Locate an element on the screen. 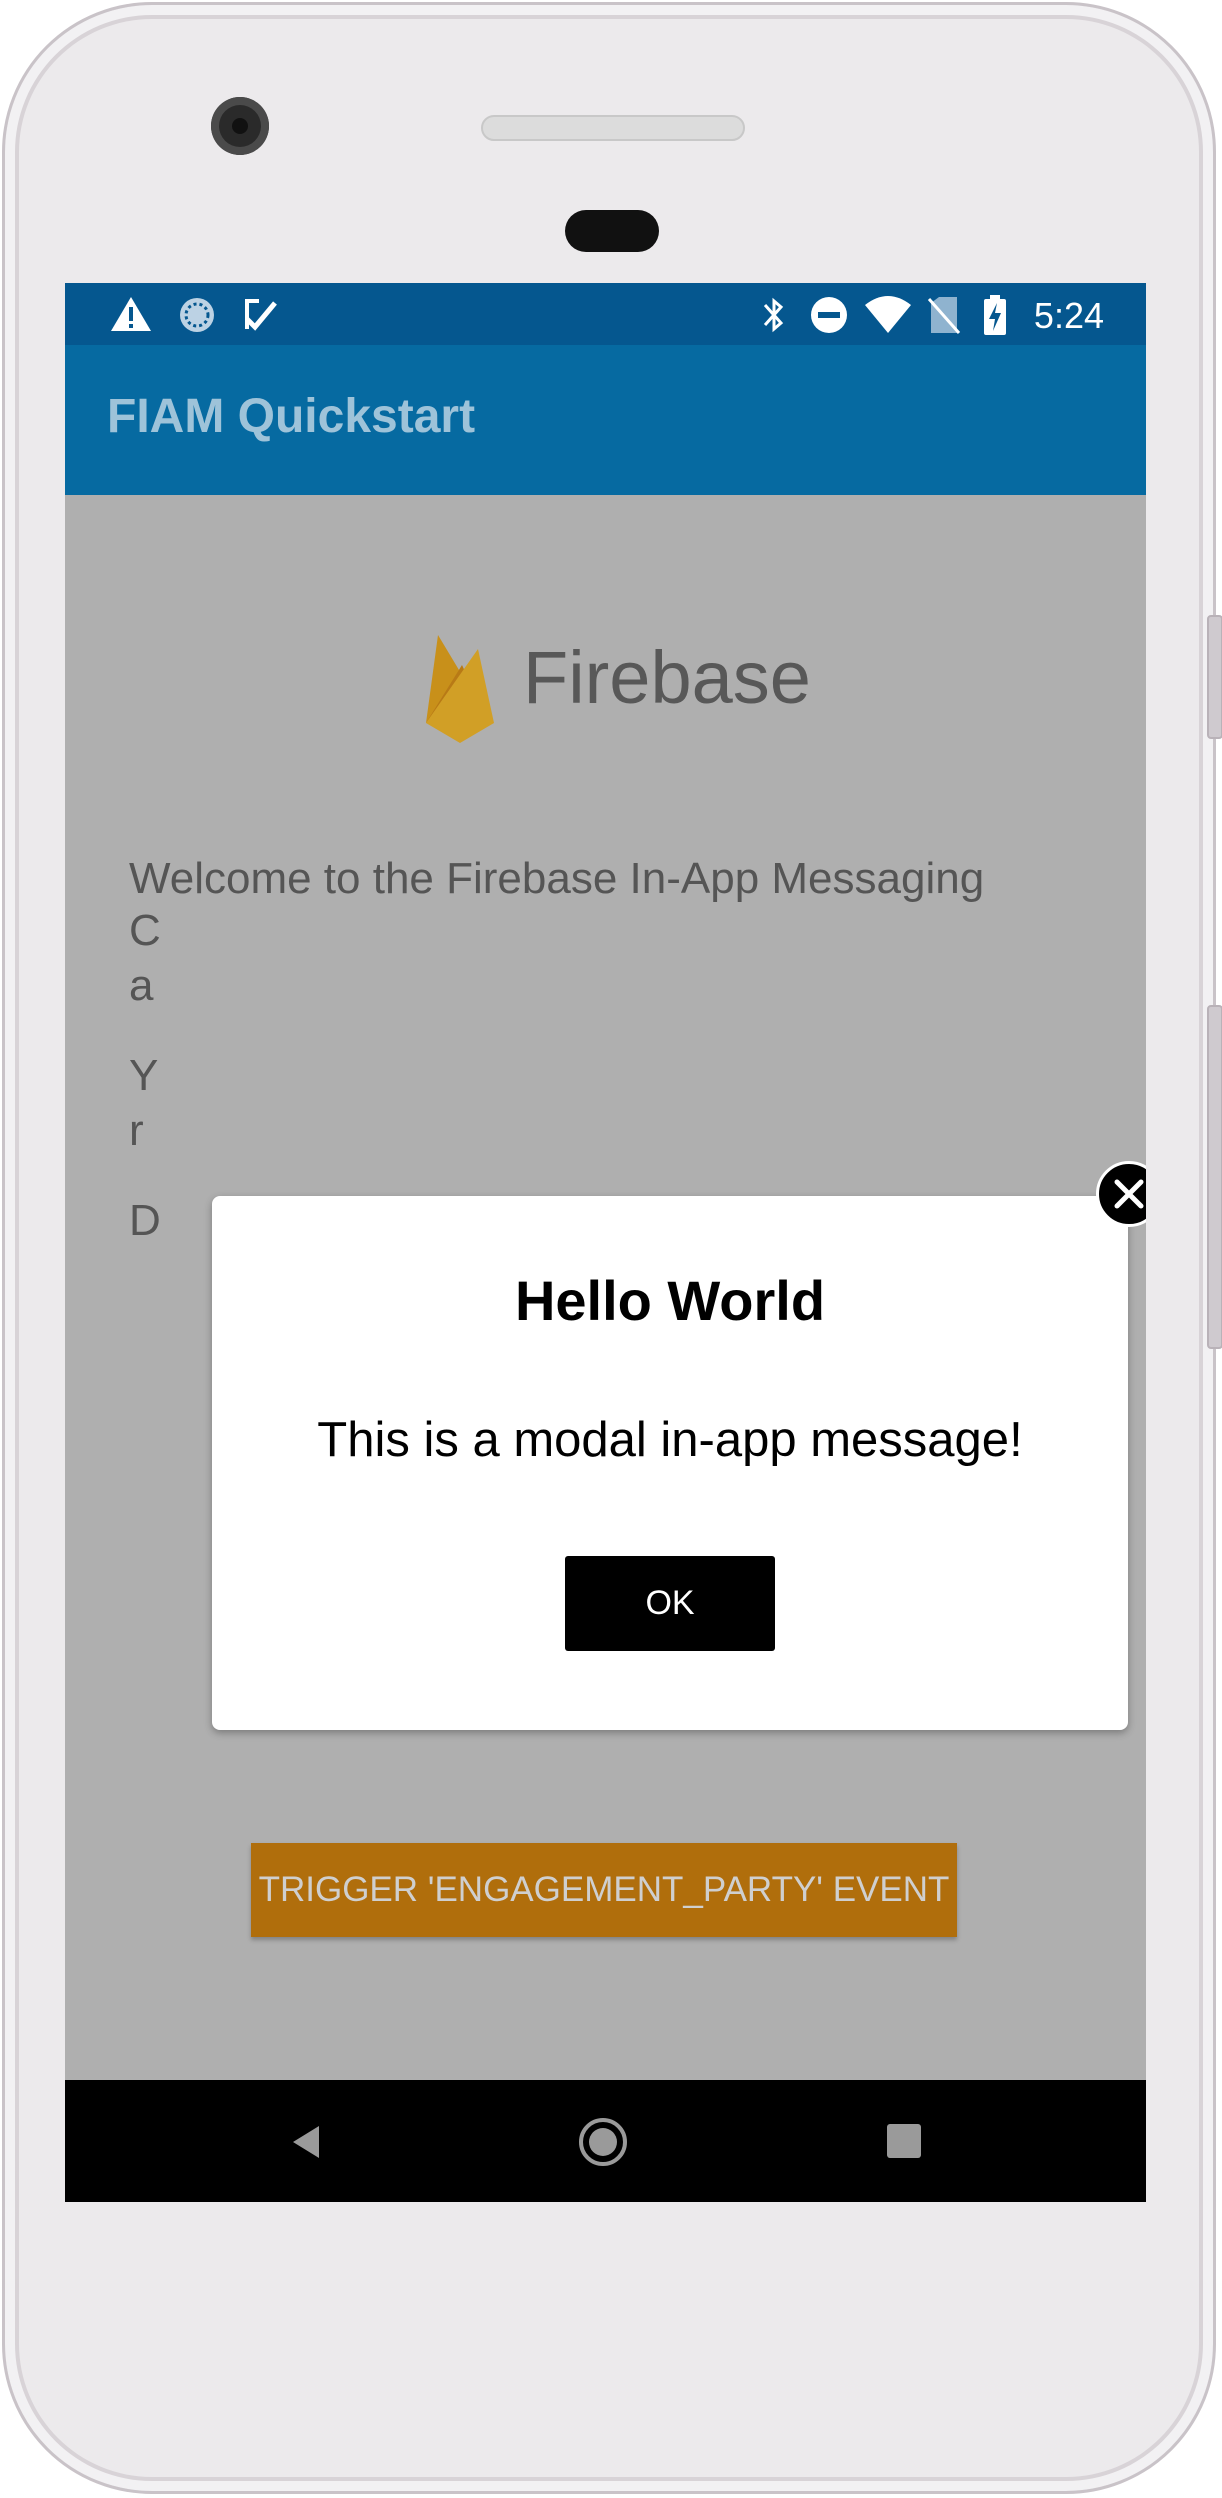 This screenshot has width=1222, height=2498. modal-ok-button: OK is located at coordinates (670, 1603).